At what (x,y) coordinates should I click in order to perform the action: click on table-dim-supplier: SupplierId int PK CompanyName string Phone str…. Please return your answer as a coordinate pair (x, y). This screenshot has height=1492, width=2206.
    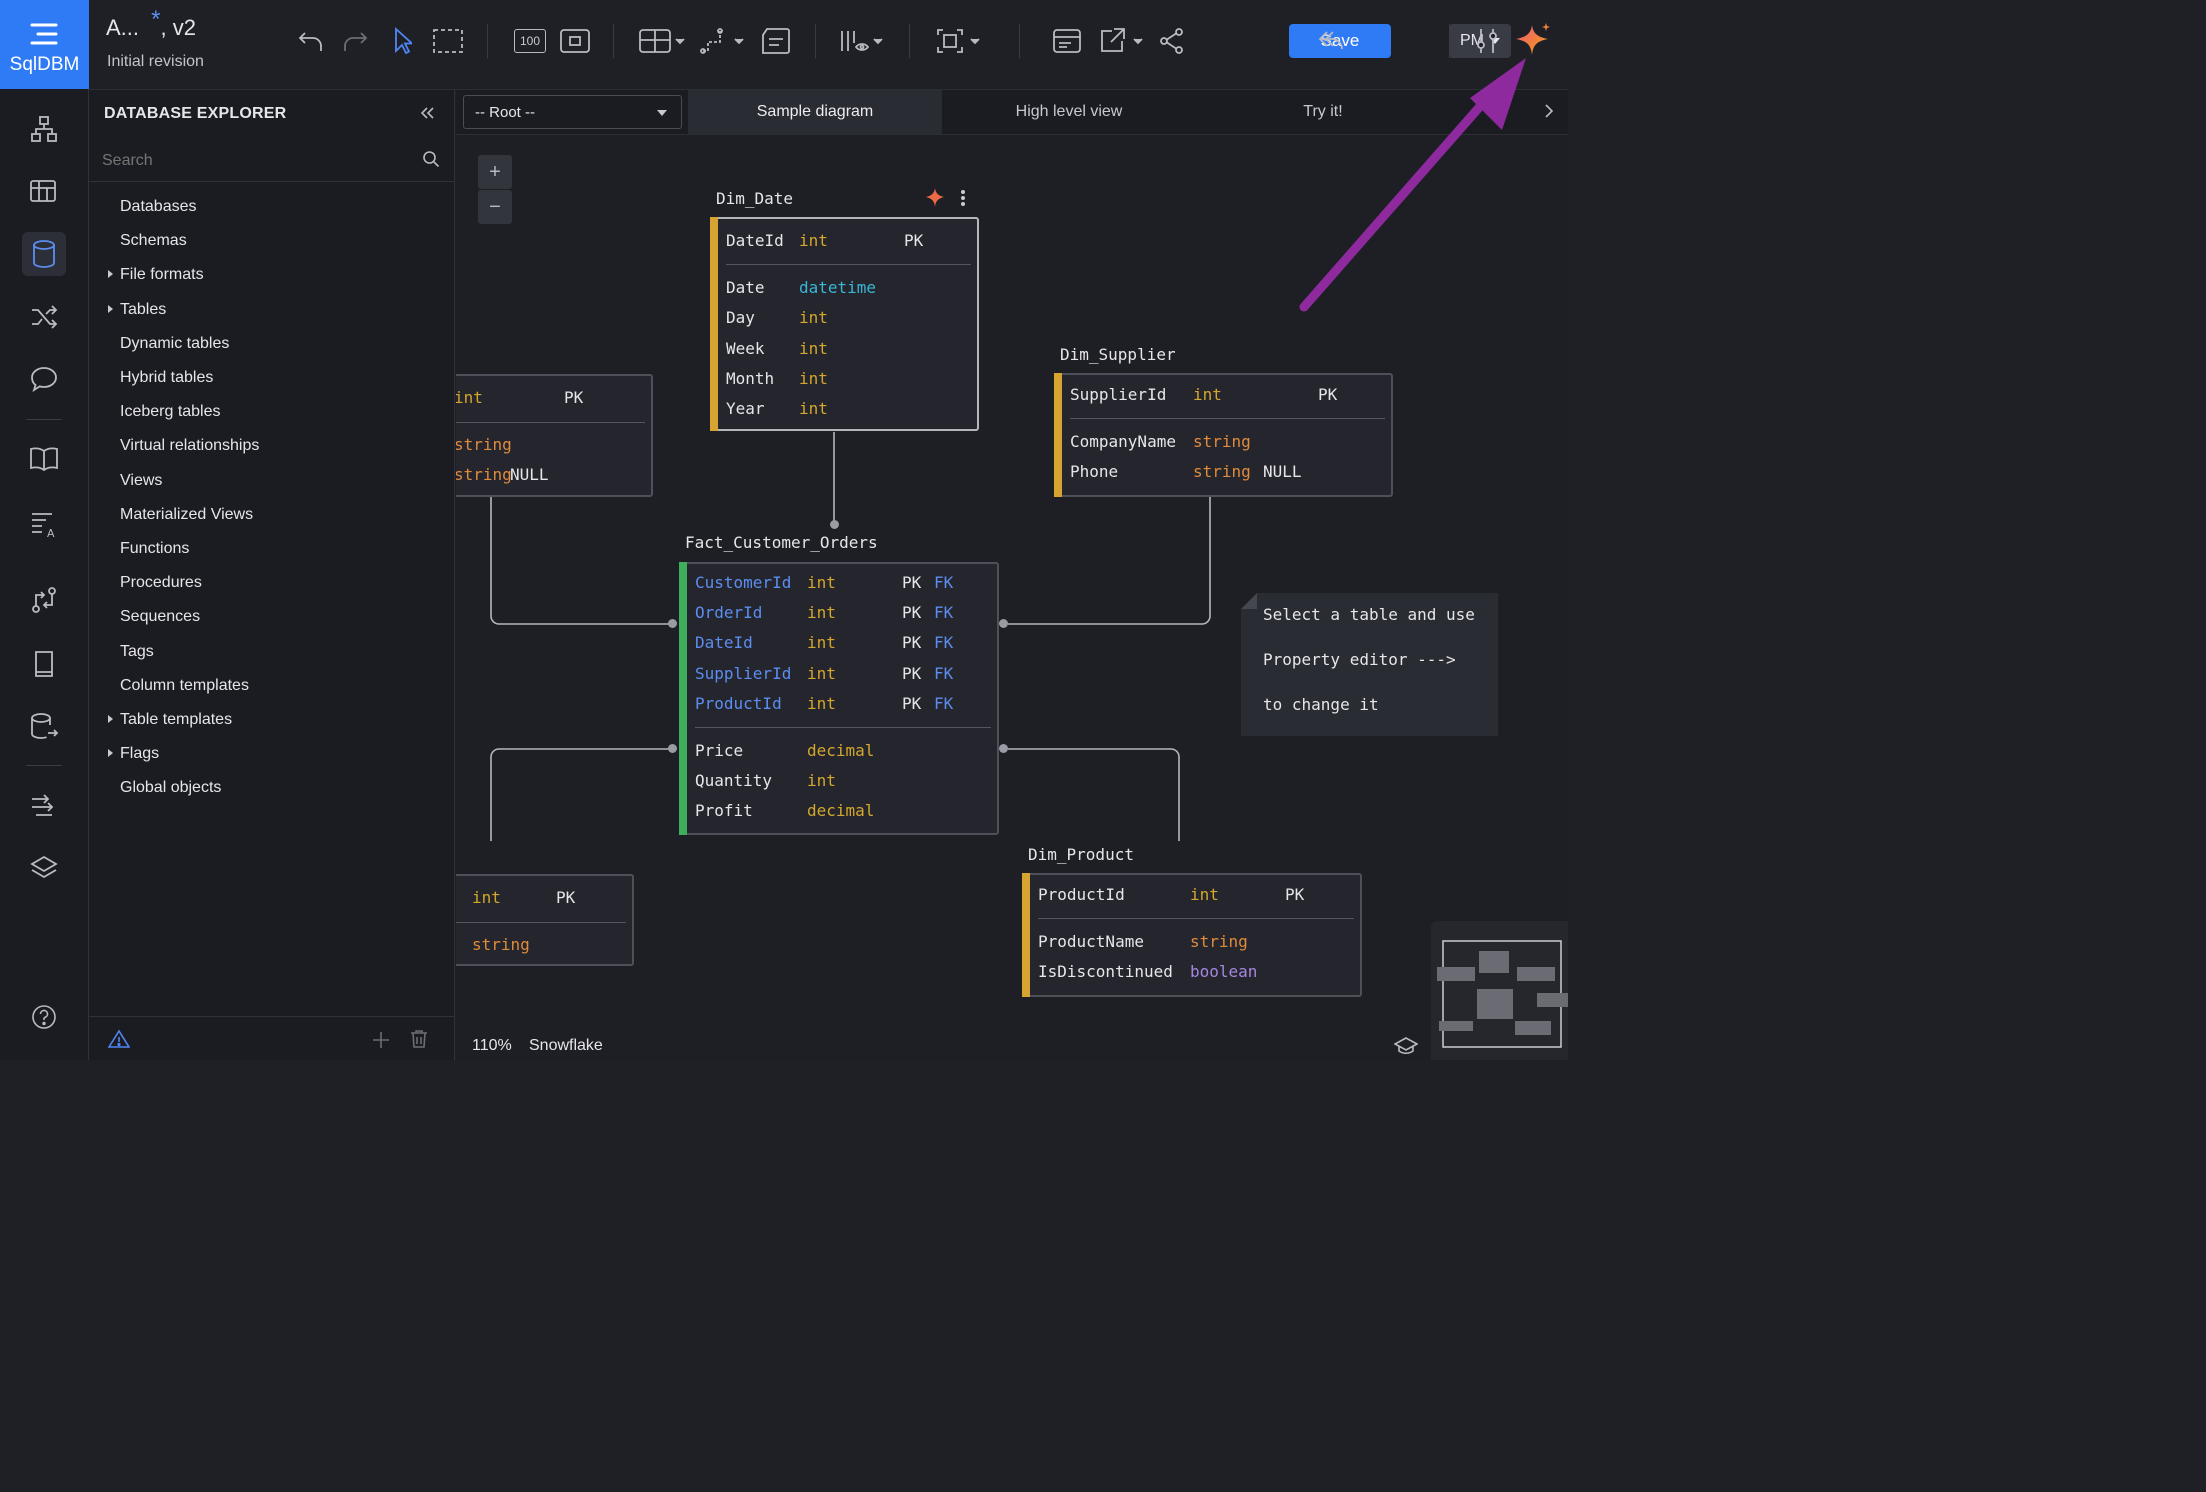
    Looking at the image, I should click on (1223, 435).